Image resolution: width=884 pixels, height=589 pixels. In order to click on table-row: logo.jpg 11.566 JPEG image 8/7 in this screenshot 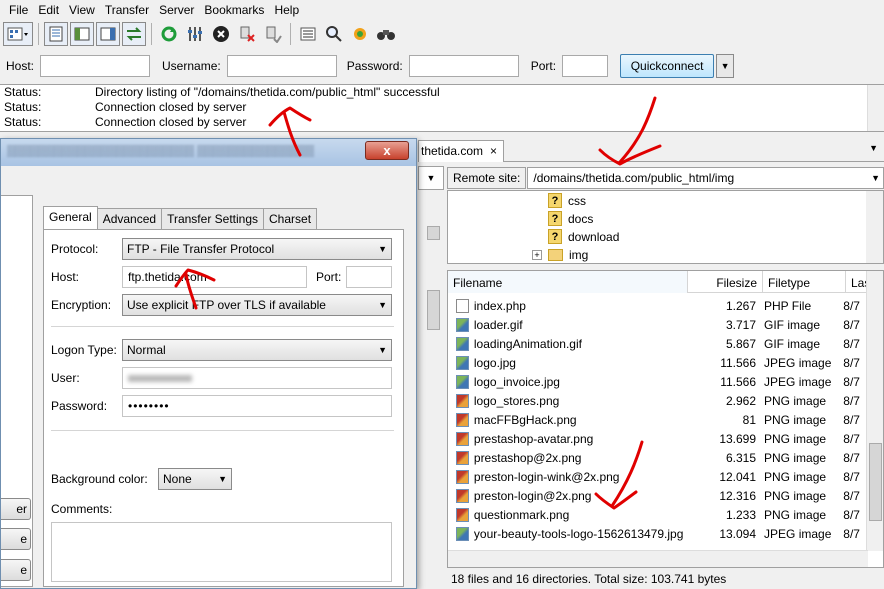, I will do `click(658, 362)`.